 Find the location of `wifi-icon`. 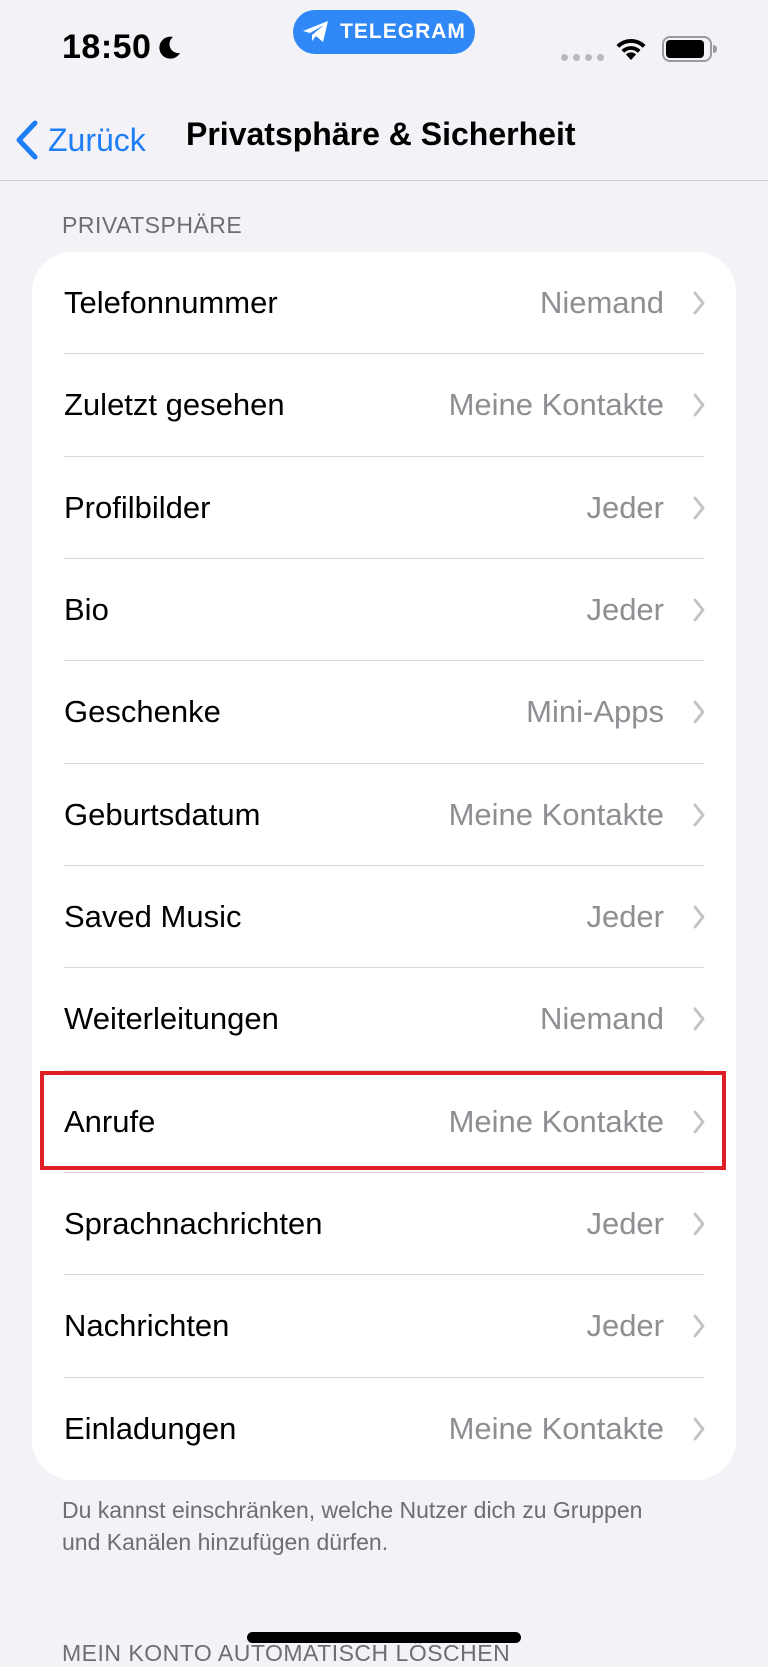

wifi-icon is located at coordinates (631, 49).